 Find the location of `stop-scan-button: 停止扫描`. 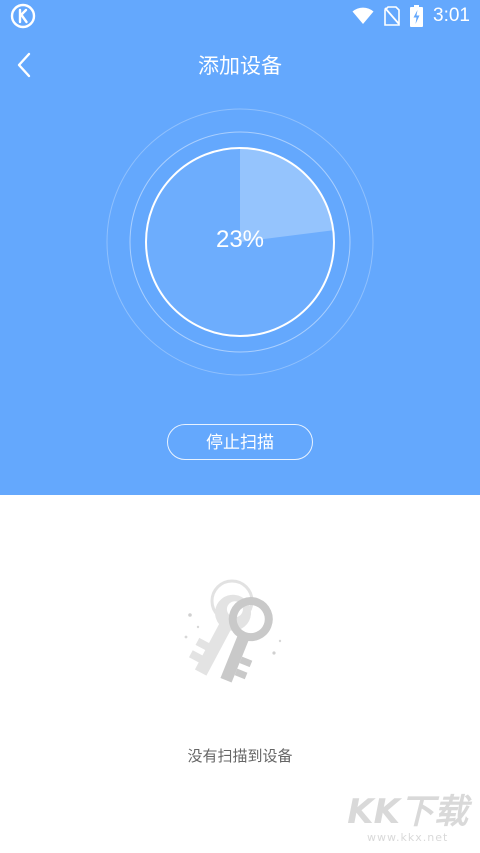

stop-scan-button: 停止扫描 is located at coordinates (240, 442).